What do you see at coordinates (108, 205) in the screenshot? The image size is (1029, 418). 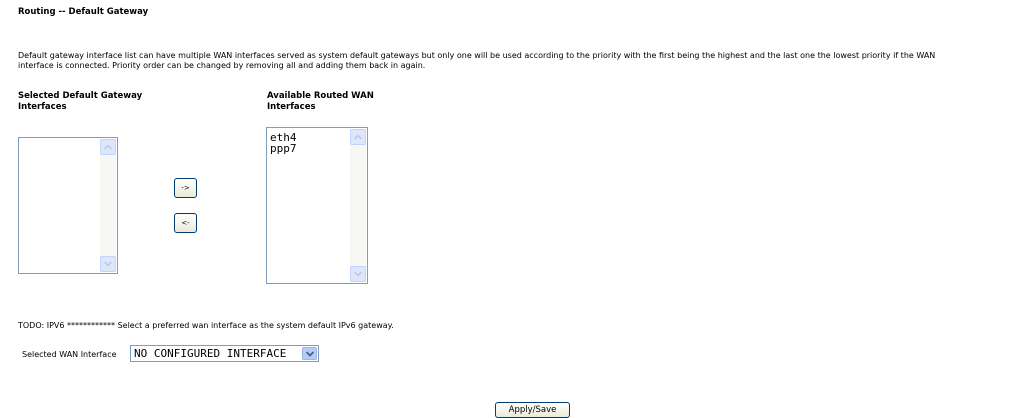 I see `selected-list-scrollbar` at bounding box center [108, 205].